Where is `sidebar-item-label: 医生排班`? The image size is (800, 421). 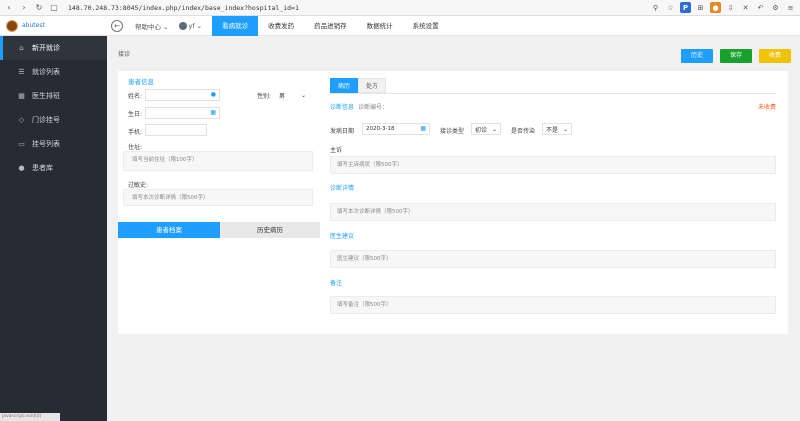
sidebar-item-label: 医生排班 is located at coordinates (46, 96).